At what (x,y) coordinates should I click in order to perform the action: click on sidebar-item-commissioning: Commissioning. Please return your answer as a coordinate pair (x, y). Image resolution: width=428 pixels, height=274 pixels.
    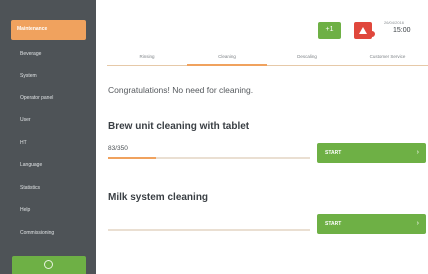
    Looking at the image, I should click on (48, 235).